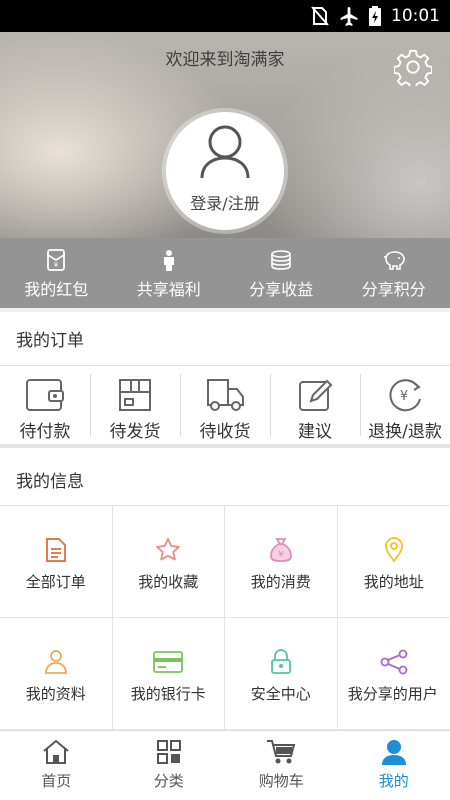 The height and width of the screenshot is (800, 450). Describe the element at coordinates (225, 60) in the screenshot. I see `welcome-text: 欢迎来到淘满家` at that location.